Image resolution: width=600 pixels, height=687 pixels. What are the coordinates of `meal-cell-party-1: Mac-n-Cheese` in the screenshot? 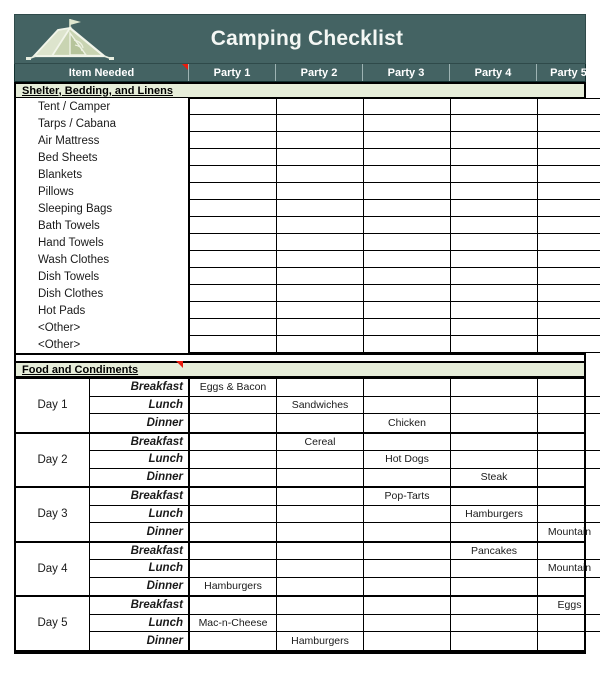 It's located at (233, 623).